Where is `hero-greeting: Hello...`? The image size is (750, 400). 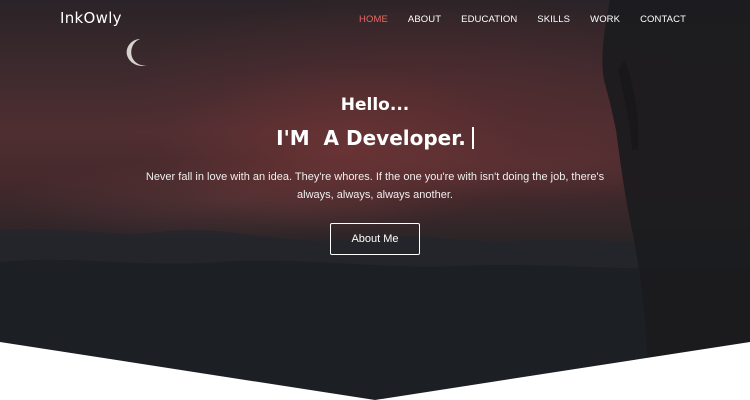
hero-greeting: Hello... is located at coordinates (375, 105).